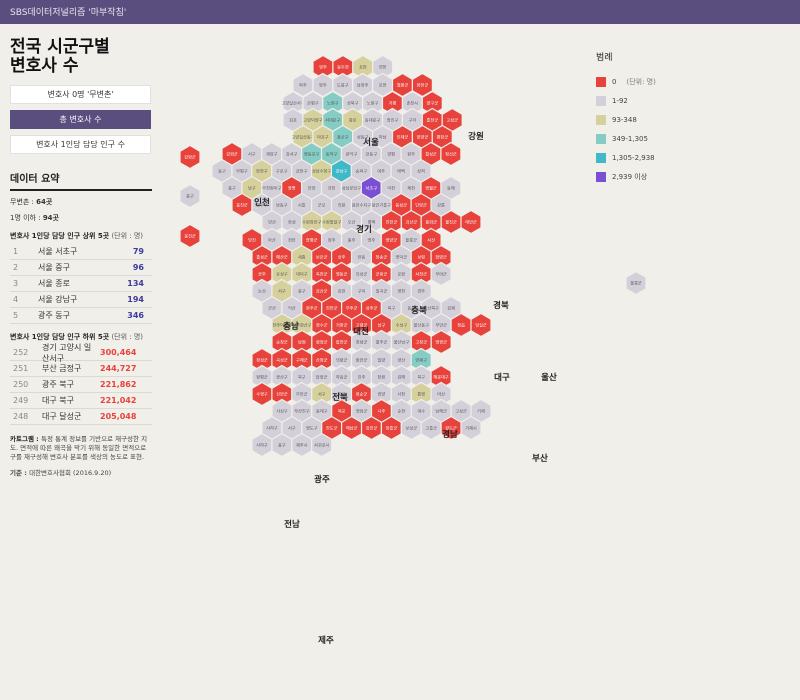 This screenshot has width=800, height=700. I want to click on district-label: 영주, so click(372, 240).